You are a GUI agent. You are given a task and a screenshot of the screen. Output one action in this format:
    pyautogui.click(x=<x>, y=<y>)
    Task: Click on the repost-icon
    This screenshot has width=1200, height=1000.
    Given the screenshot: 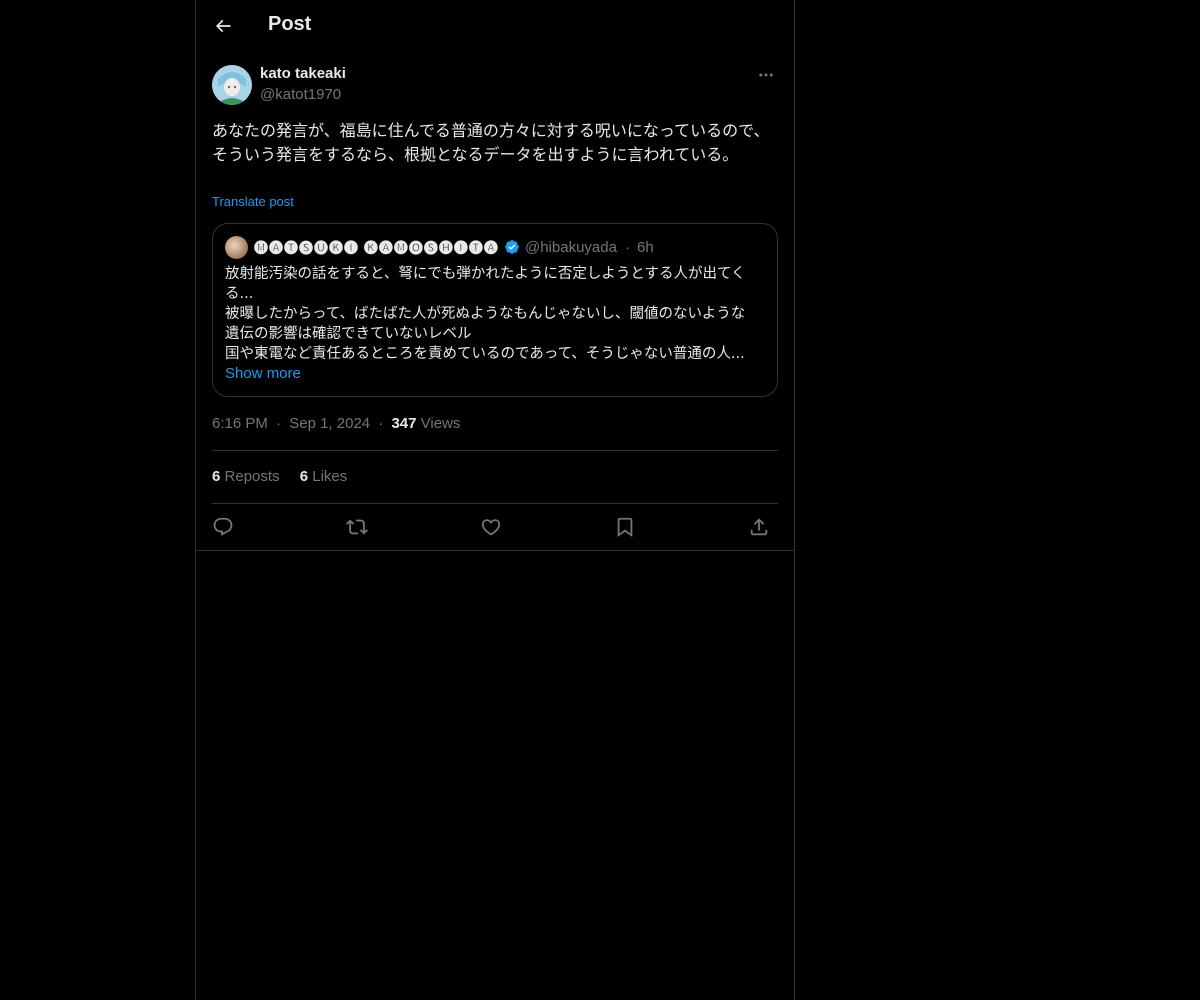 What is the action you would take?
    pyautogui.click(x=357, y=527)
    